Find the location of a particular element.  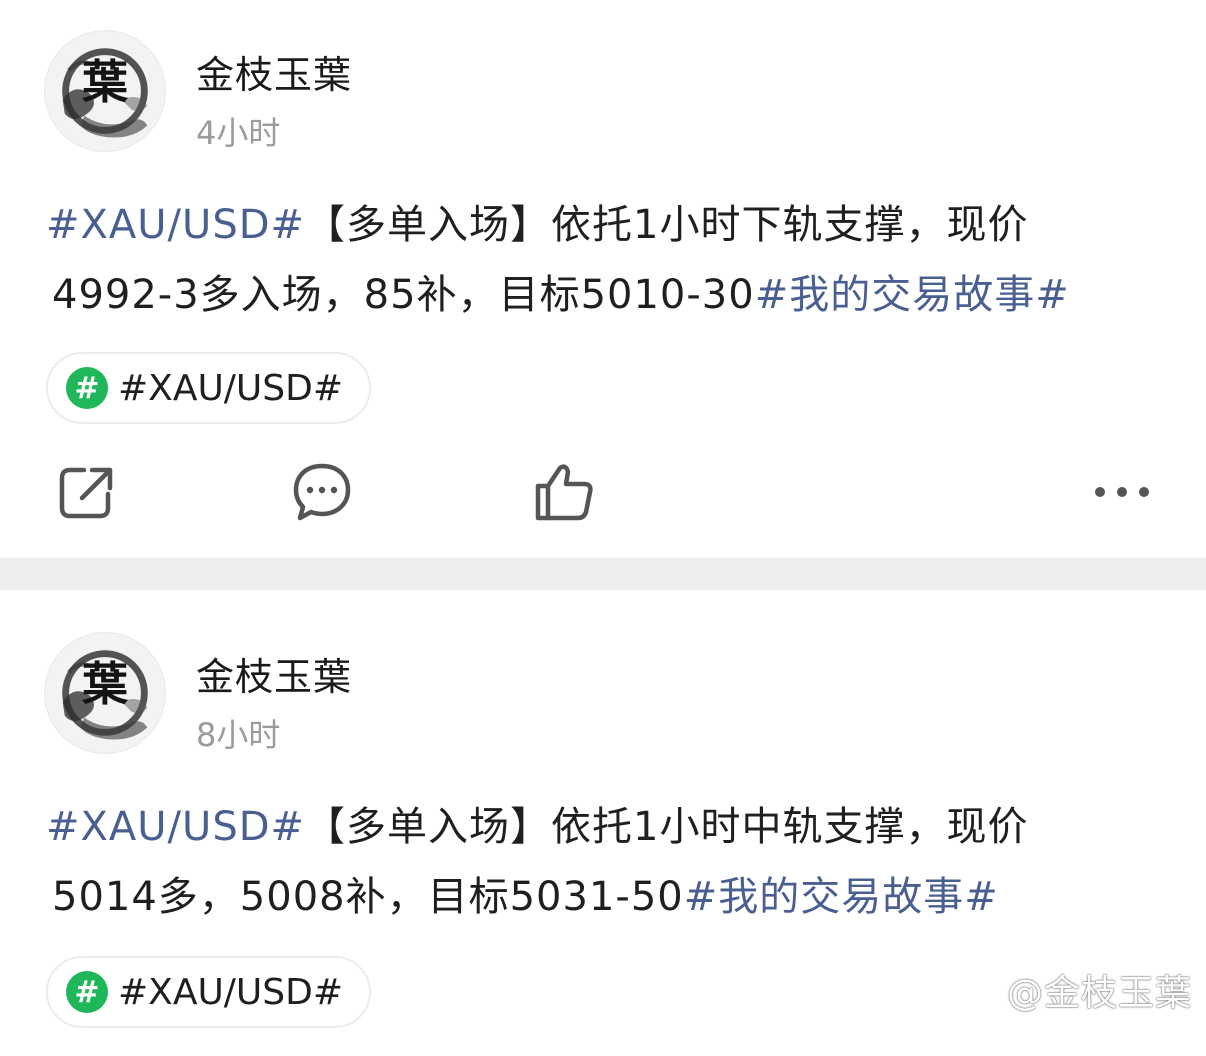

post-time: 8小时 is located at coordinates (238, 735).